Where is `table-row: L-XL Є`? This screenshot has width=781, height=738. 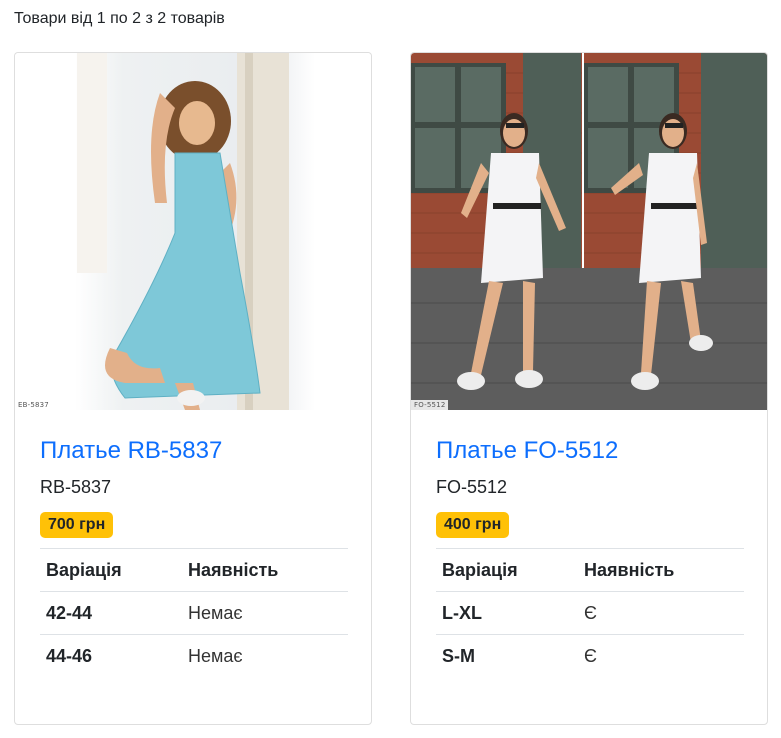 table-row: L-XL Є is located at coordinates (590, 613).